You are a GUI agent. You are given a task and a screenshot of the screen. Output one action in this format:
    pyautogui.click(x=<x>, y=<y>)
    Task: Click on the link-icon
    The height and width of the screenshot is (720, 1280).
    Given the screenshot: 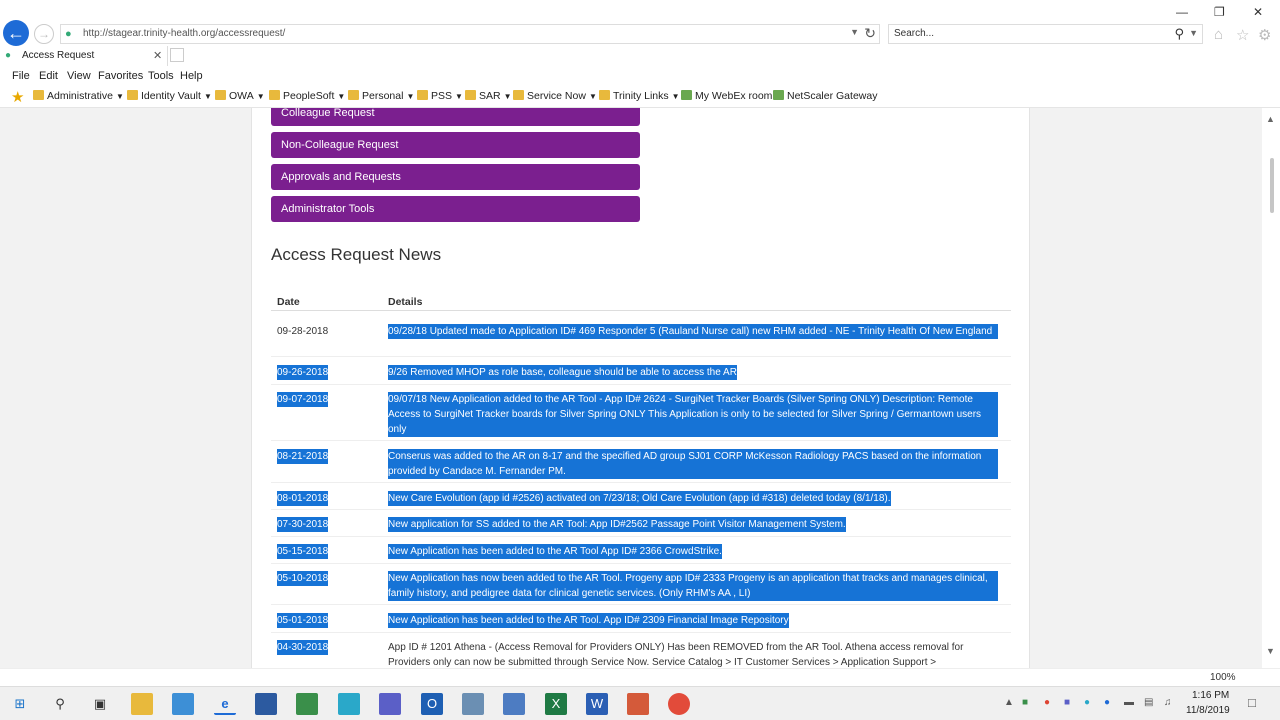 What is the action you would take?
    pyautogui.click(x=778, y=95)
    